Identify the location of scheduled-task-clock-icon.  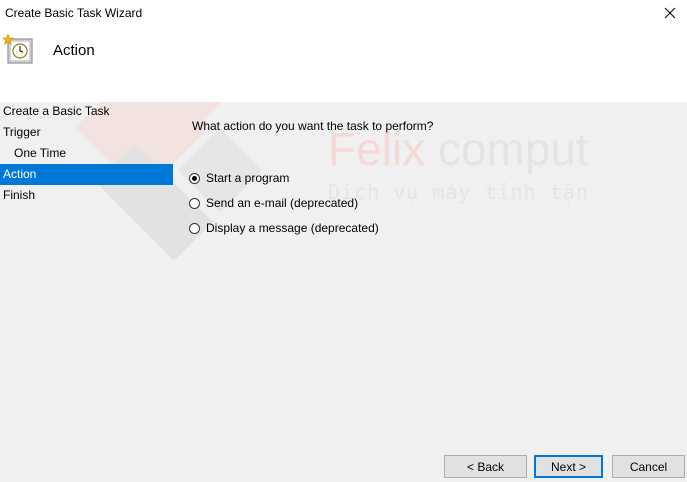
(17, 48).